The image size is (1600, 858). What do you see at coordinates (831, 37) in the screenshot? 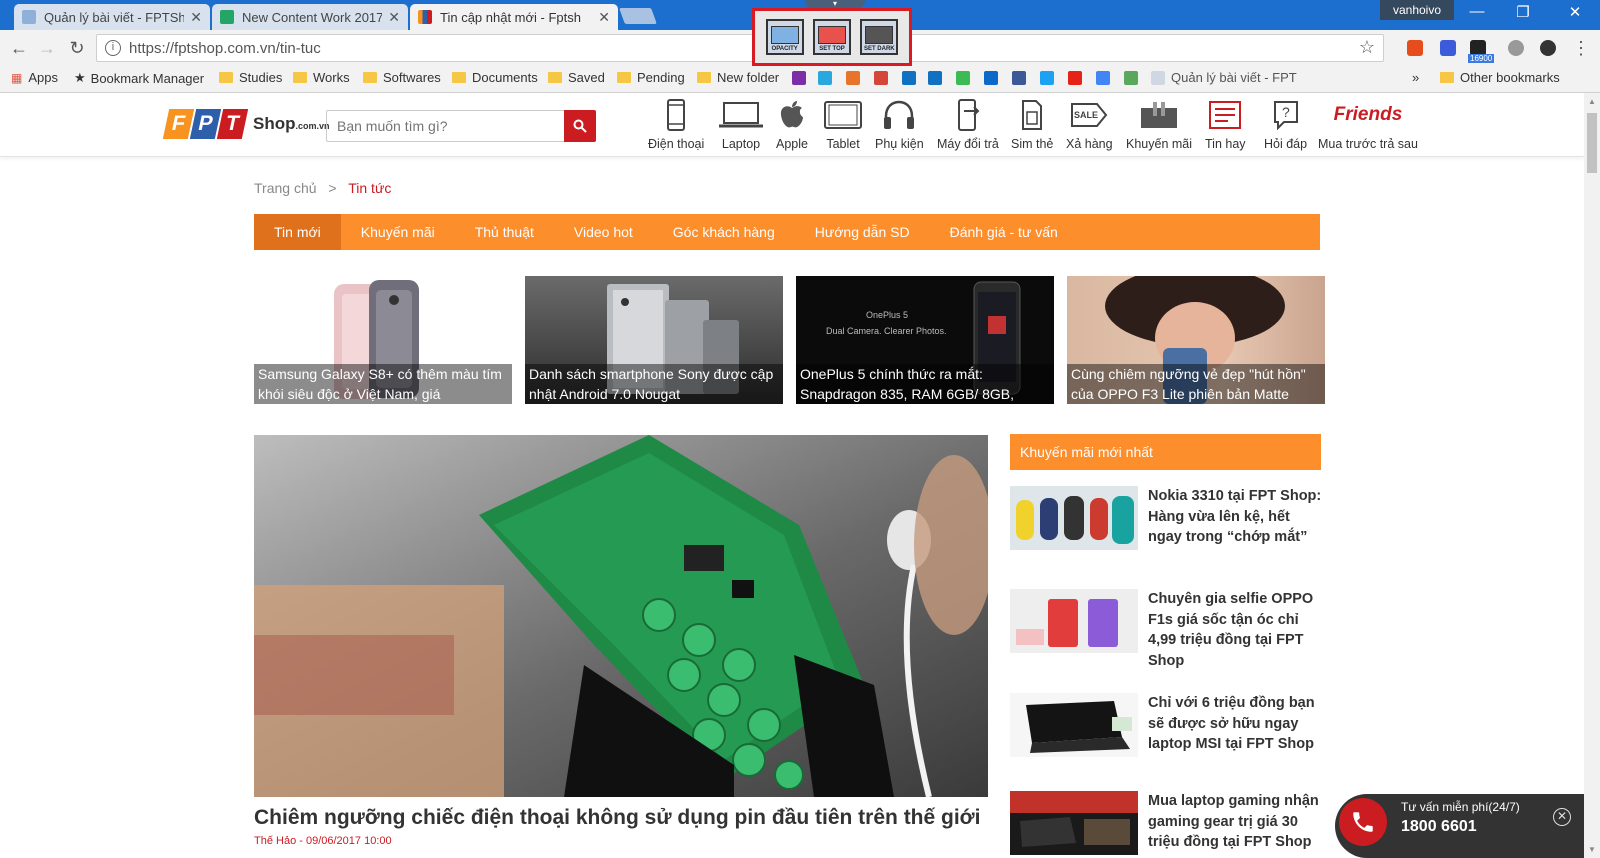
I see `set-top-button: SET TOP` at bounding box center [831, 37].